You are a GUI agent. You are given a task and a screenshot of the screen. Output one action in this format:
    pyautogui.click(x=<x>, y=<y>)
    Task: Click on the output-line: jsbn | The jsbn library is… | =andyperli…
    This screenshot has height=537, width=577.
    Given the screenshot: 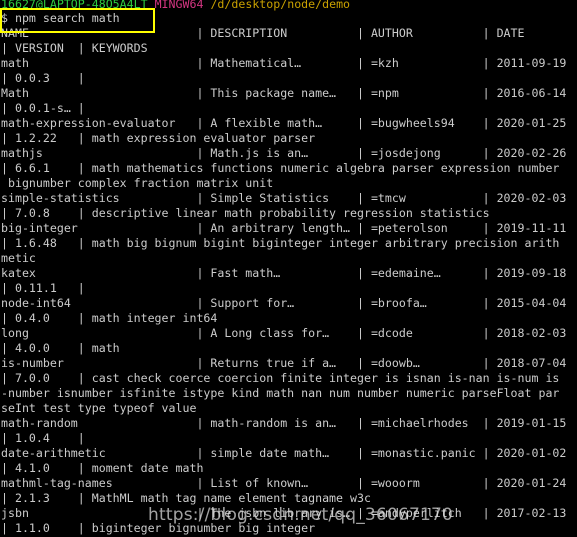 What is the action you would take?
    pyautogui.click(x=284, y=513)
    